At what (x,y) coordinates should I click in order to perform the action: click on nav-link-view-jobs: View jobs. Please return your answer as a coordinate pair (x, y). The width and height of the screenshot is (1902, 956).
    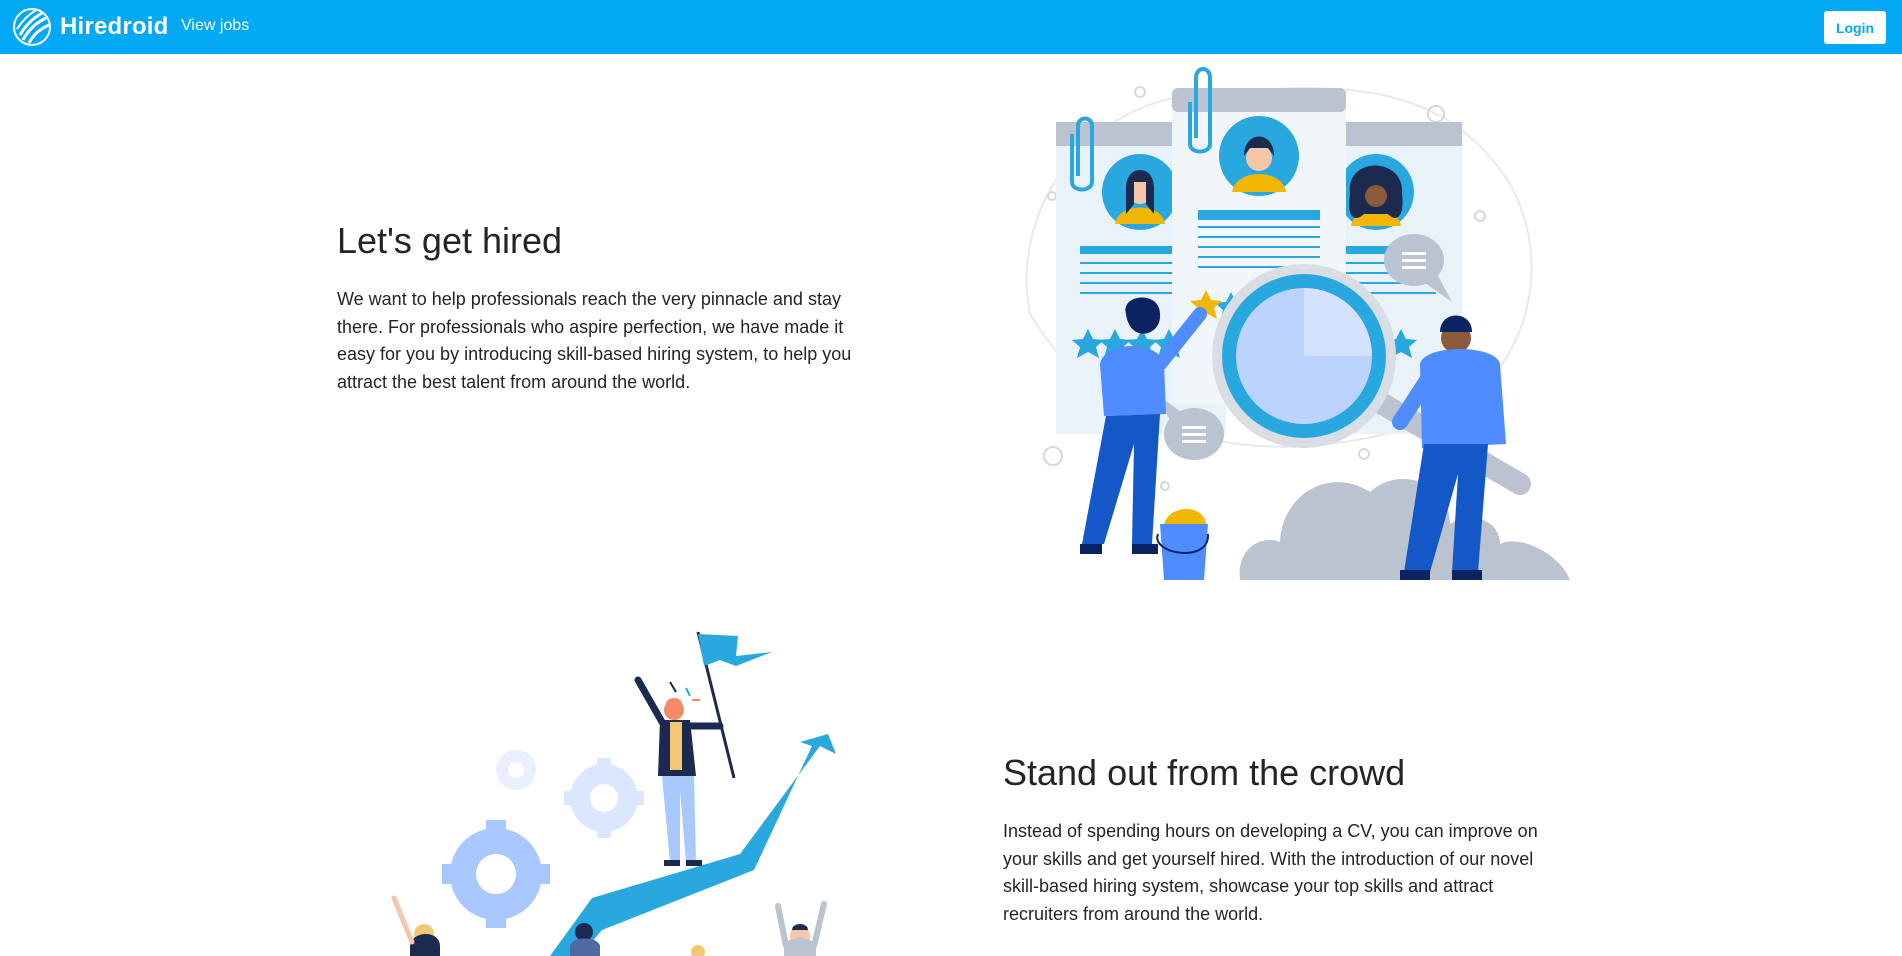
    Looking at the image, I should click on (215, 26).